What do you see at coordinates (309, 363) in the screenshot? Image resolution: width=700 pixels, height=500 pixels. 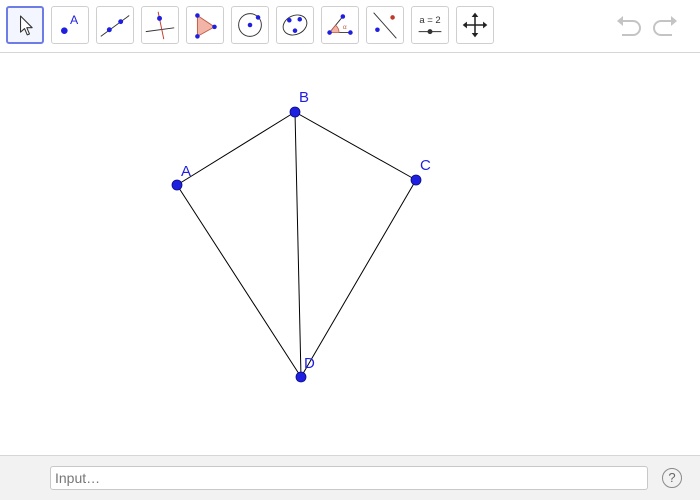 I see `label-d: D` at bounding box center [309, 363].